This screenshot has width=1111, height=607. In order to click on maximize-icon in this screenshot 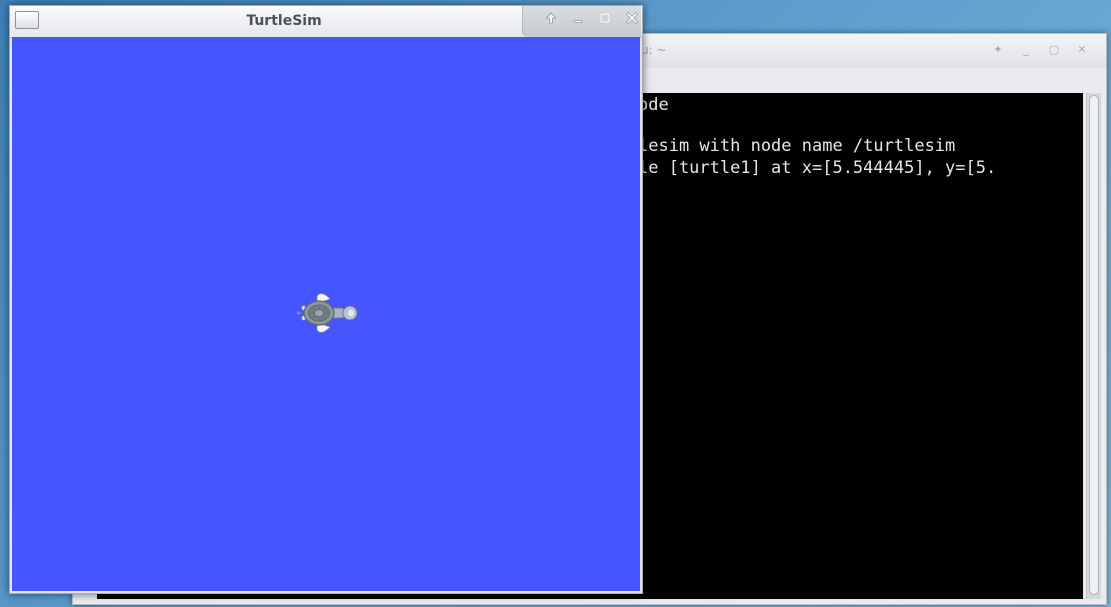, I will do `click(605, 18)`.